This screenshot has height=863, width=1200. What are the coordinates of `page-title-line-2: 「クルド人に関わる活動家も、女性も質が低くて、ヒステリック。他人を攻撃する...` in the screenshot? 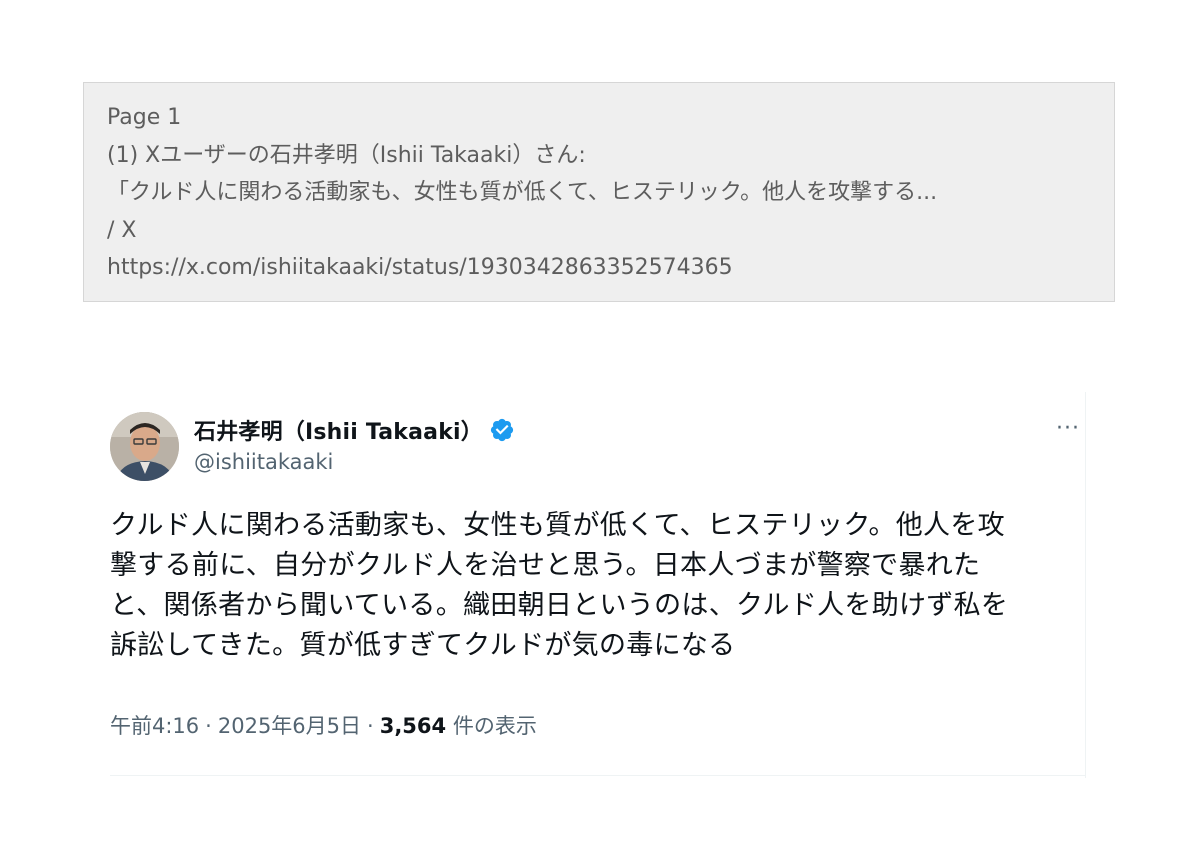 It's located at (522, 192).